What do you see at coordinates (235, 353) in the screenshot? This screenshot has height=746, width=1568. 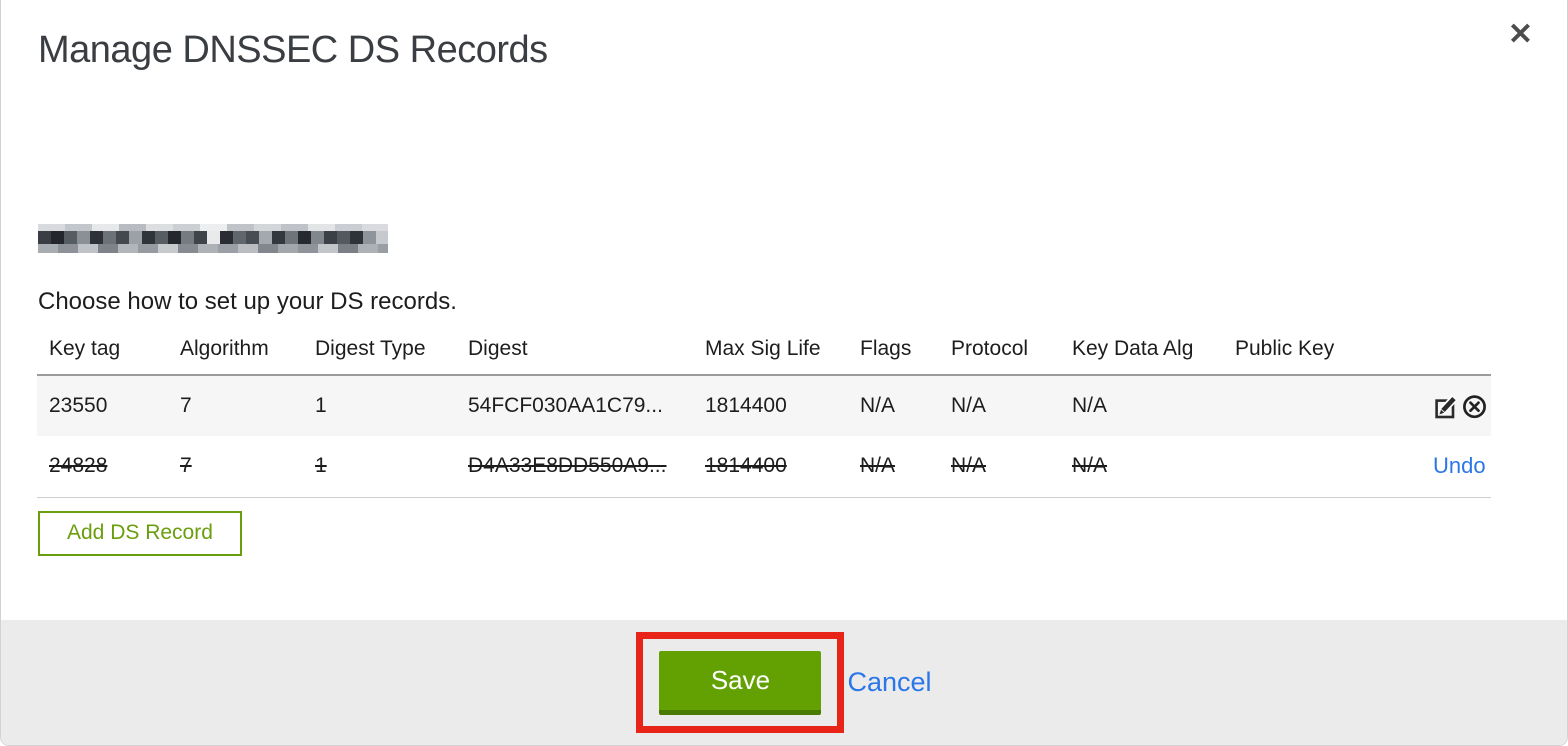 I see `col-header-algorithm: Algorithm` at bounding box center [235, 353].